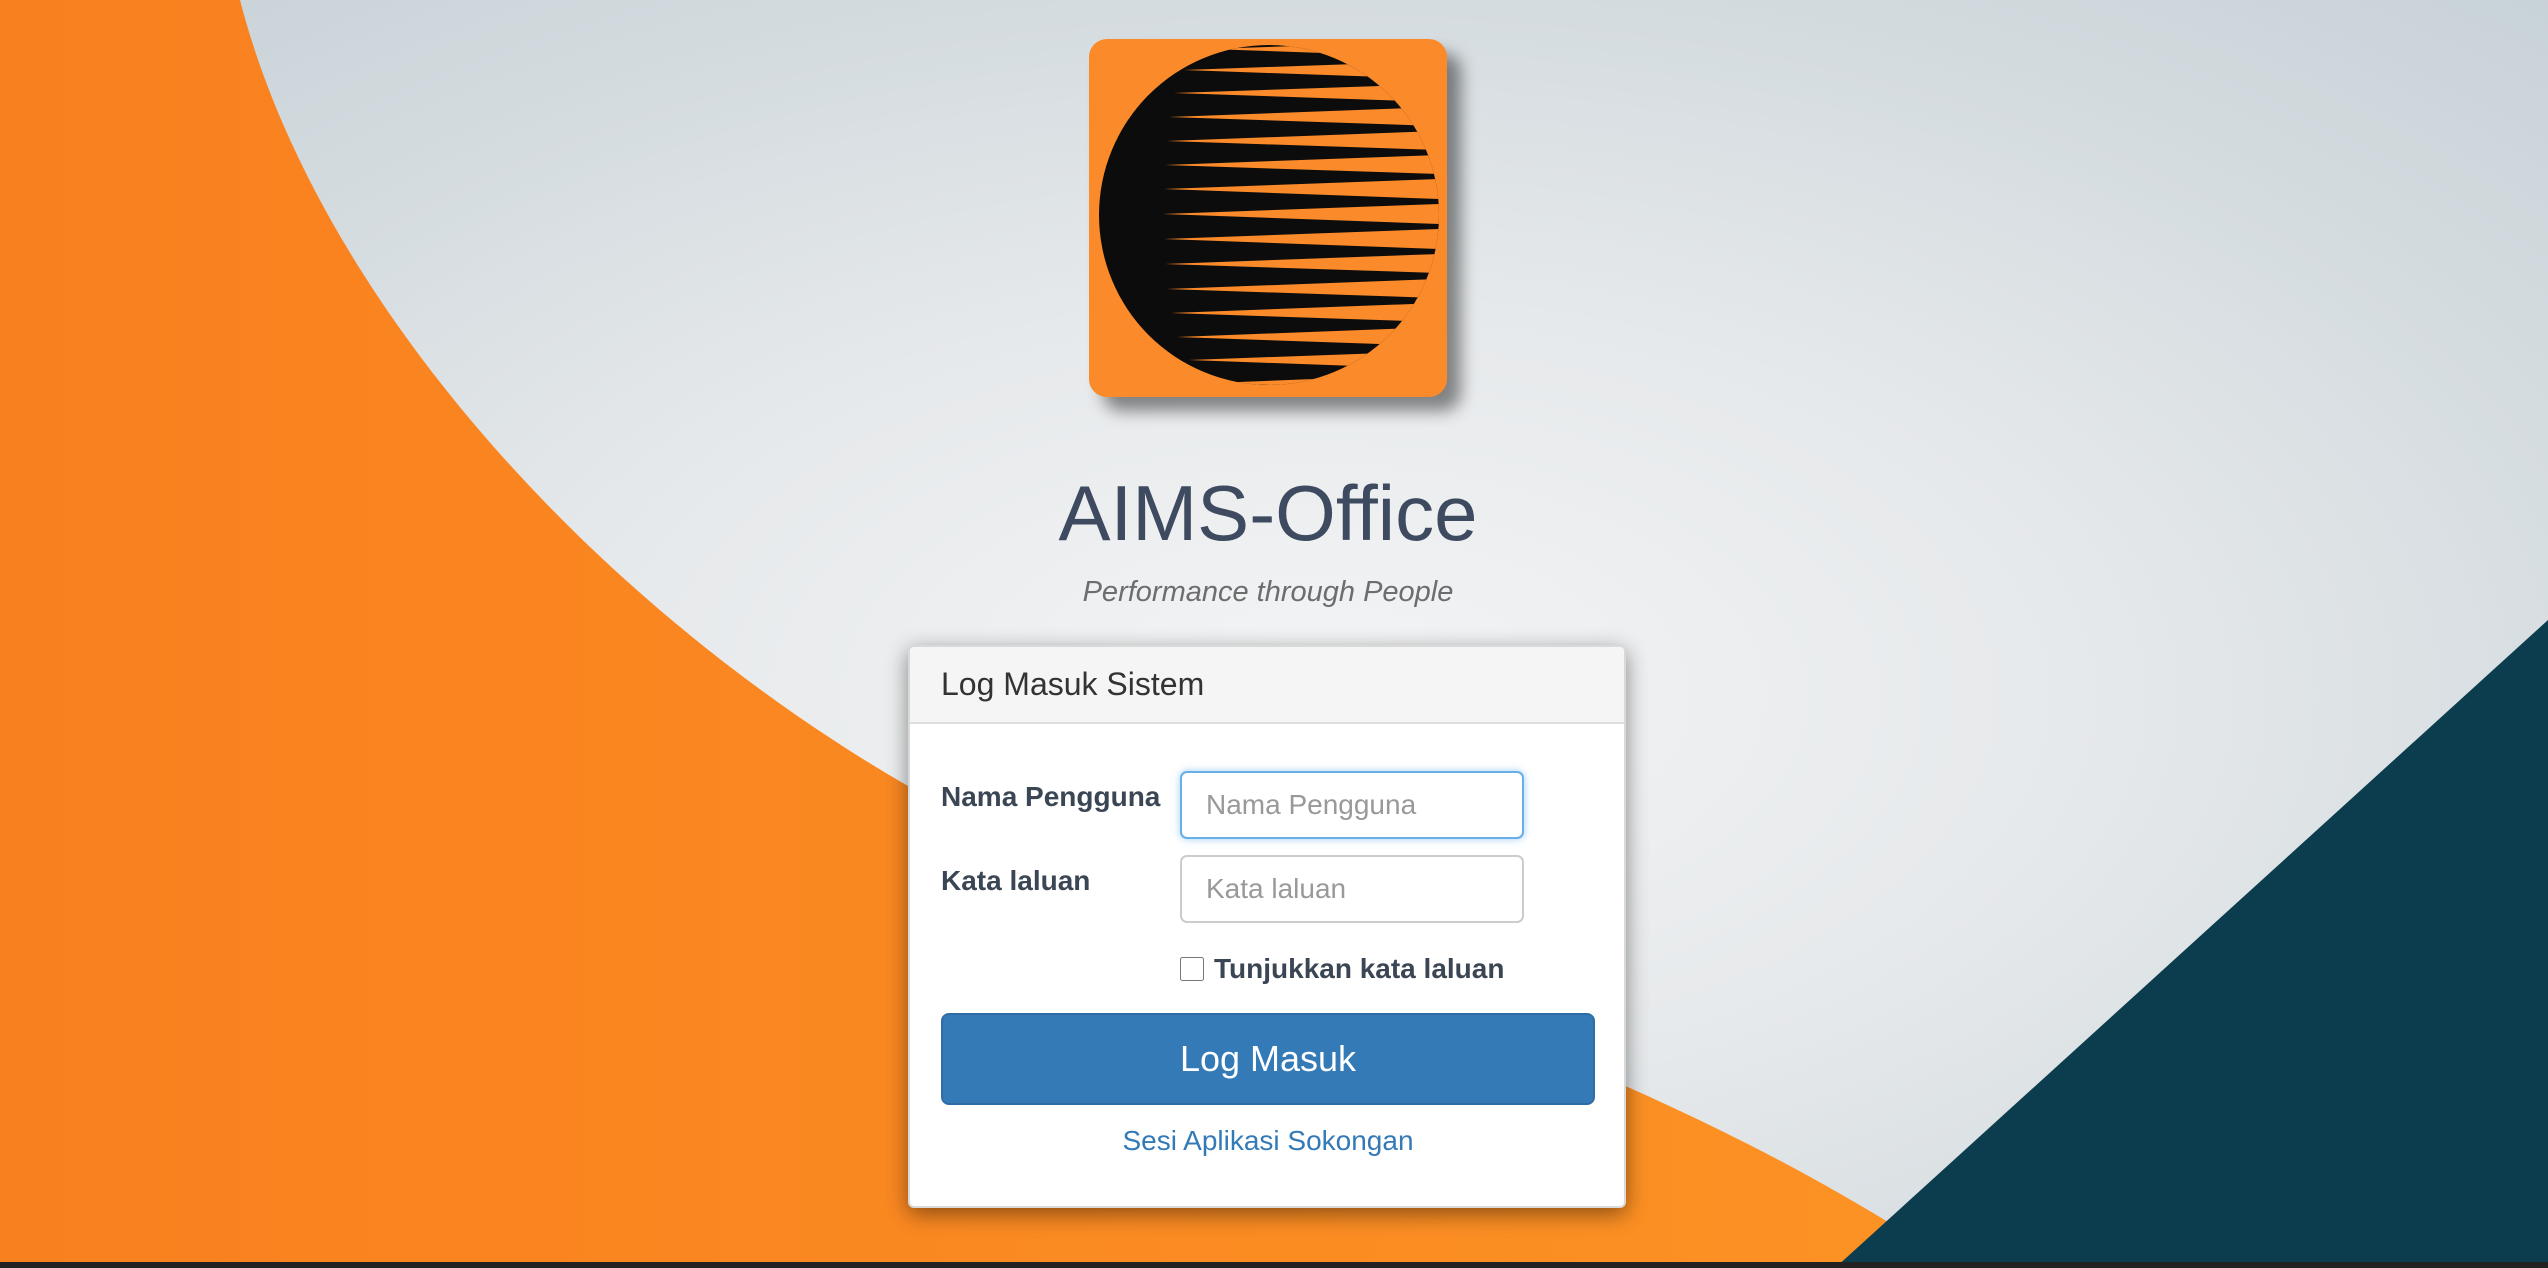 This screenshot has width=2548, height=1268. I want to click on show-password-row: Tunjukkan kata laluan, so click(1342, 969).